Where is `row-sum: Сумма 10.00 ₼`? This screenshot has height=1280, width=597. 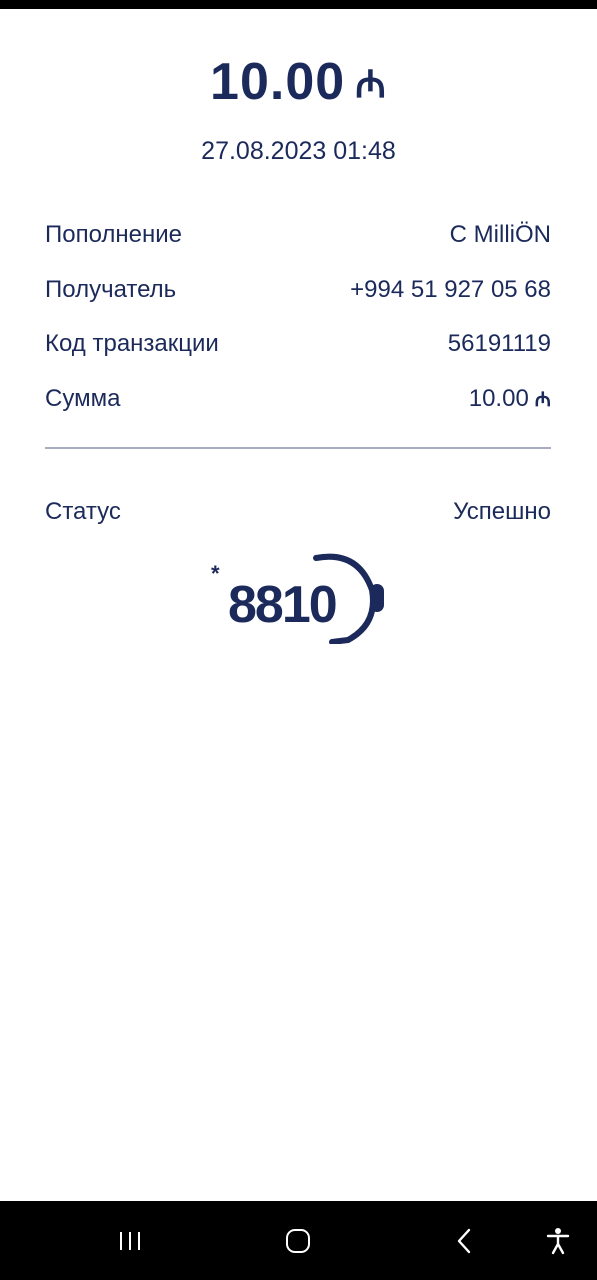
row-sum: Сумма 10.00 ₼ is located at coordinates (298, 399).